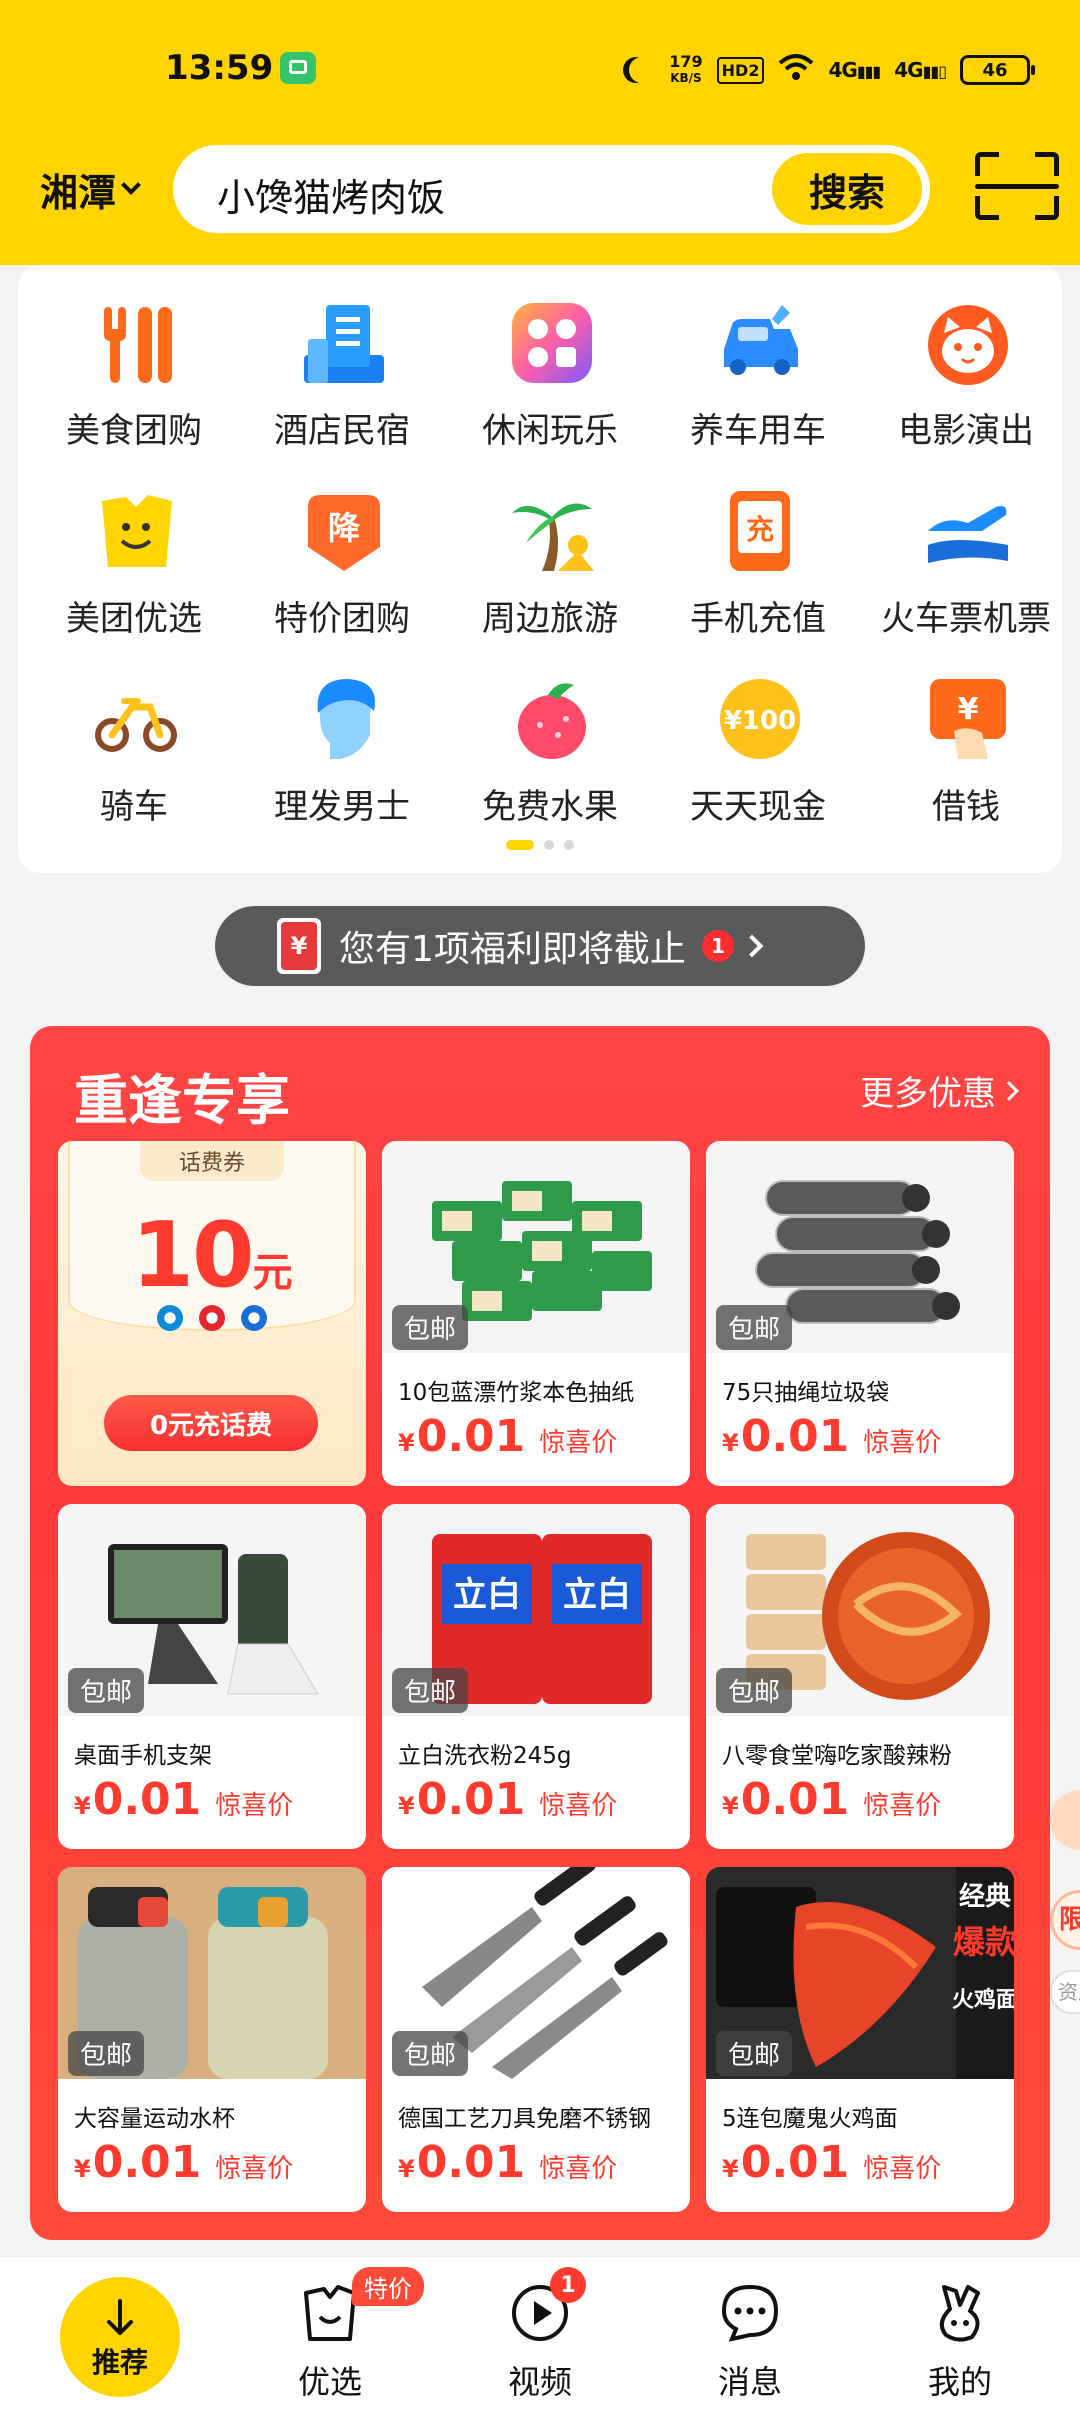 This screenshot has width=1080, height=2412. Describe the element at coordinates (512, 949) in the screenshot. I see `notice-text: 您有1项福利即将截止` at that location.